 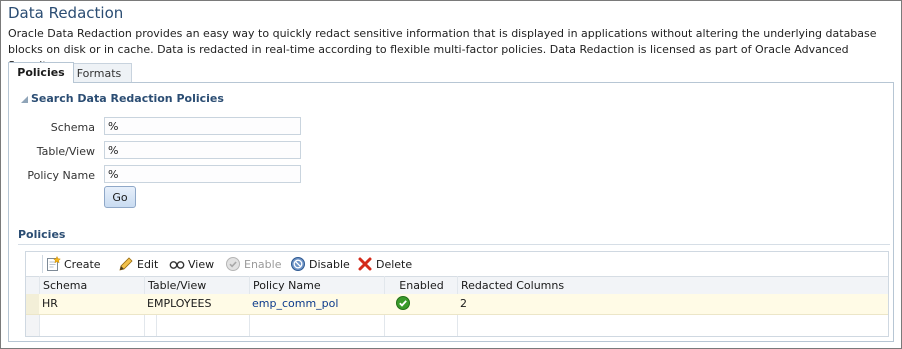 I want to click on cell-table-view: EMPLOYEES, so click(x=179, y=303).